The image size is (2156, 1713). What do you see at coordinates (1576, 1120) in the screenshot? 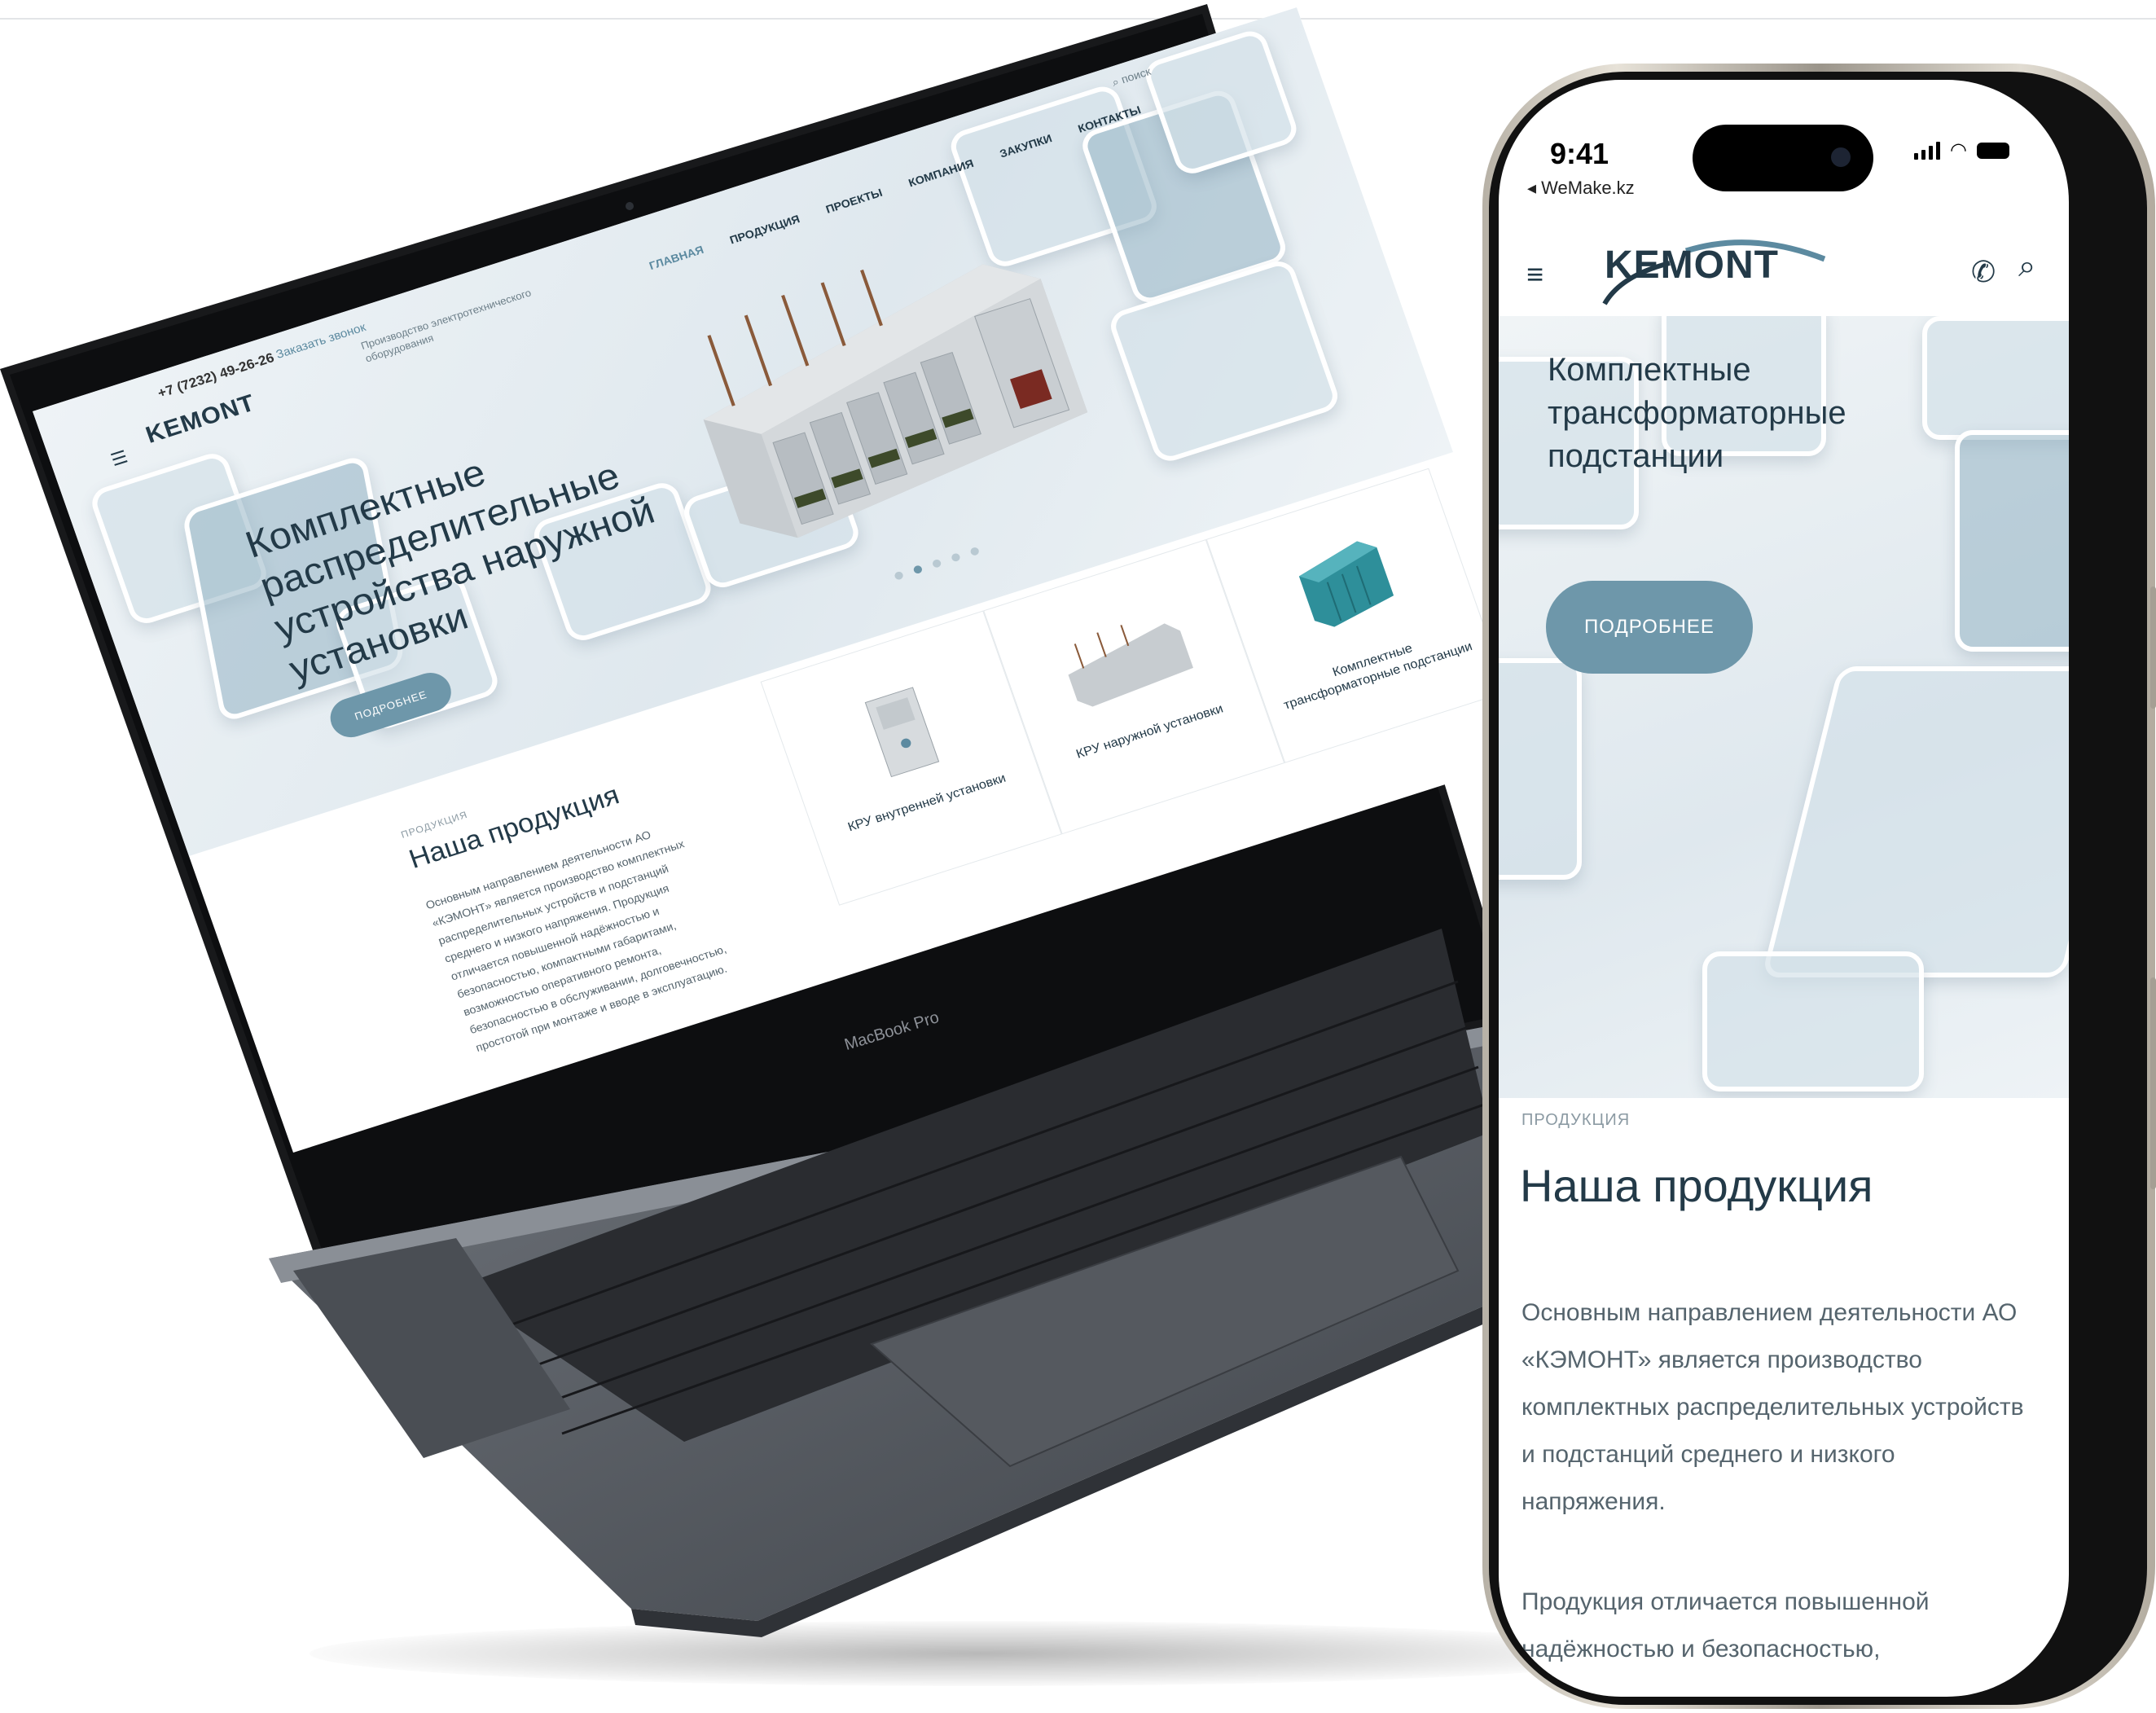
I see `products-kicker: ПРОДУКЦИЯ` at bounding box center [1576, 1120].